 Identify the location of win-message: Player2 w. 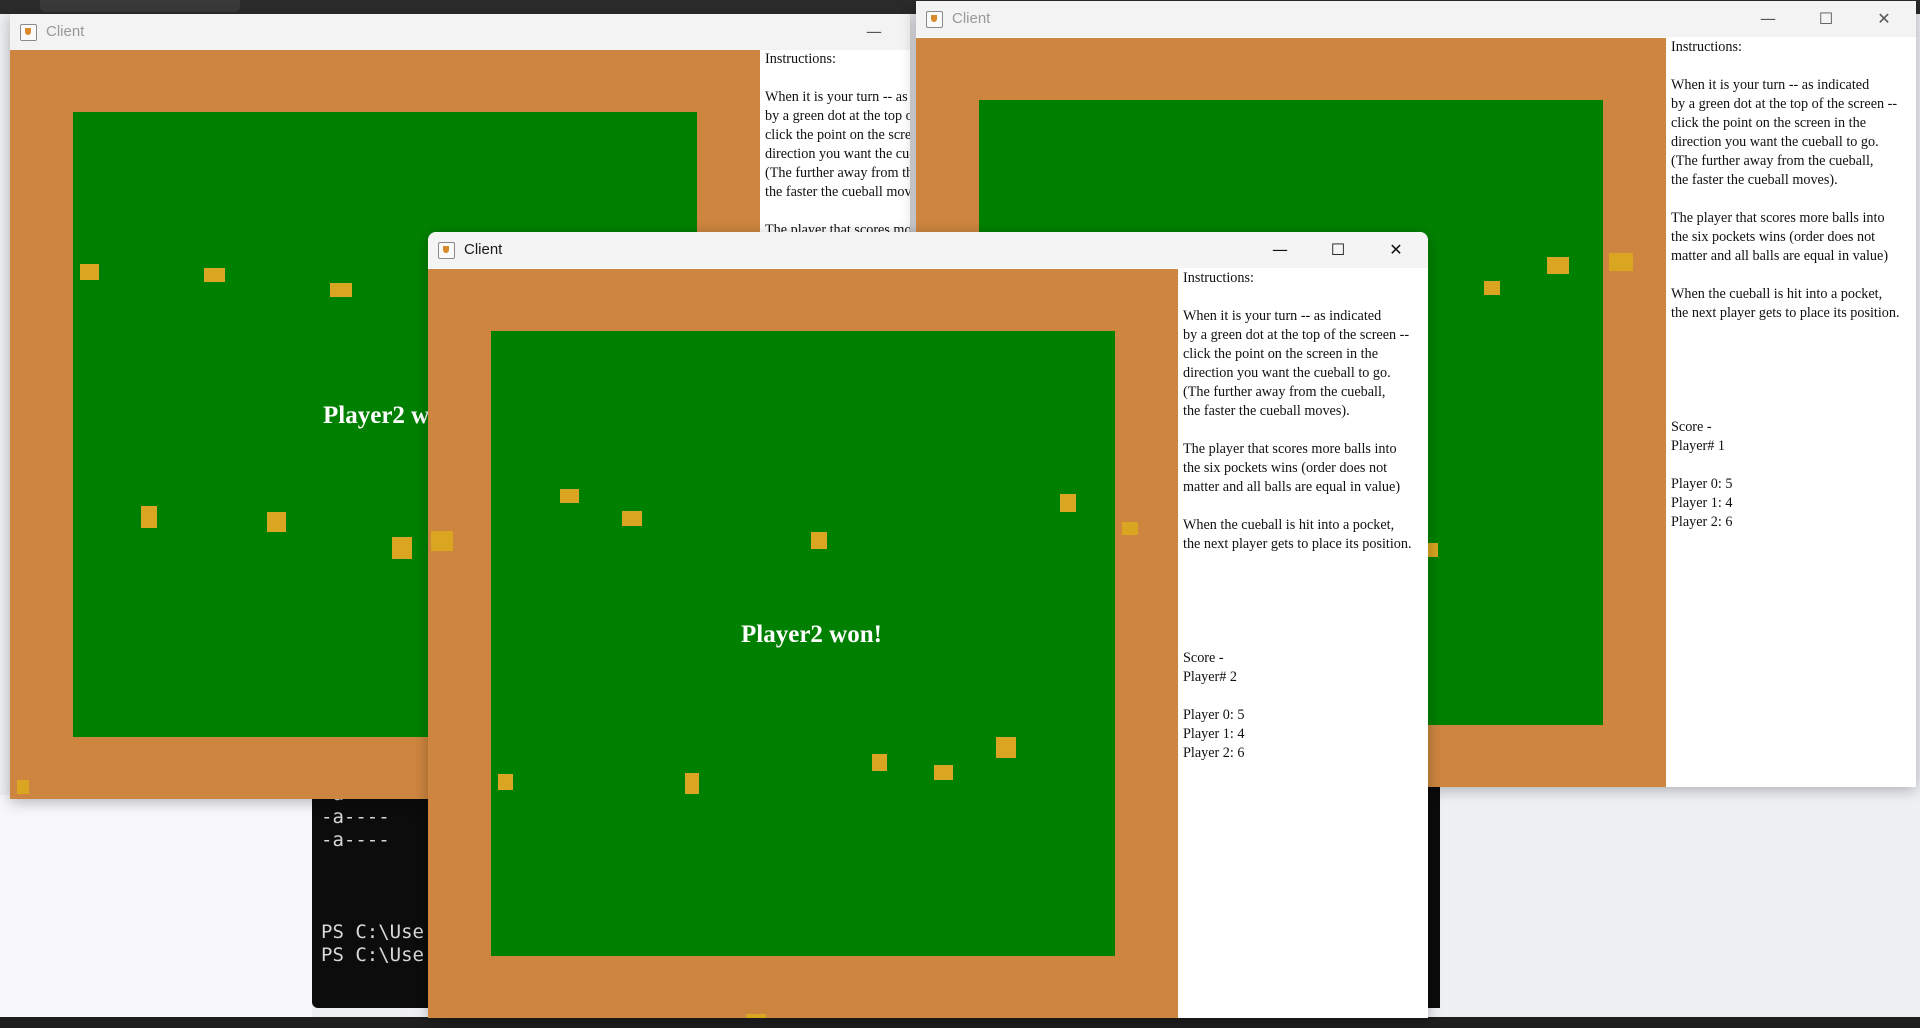
(376, 415).